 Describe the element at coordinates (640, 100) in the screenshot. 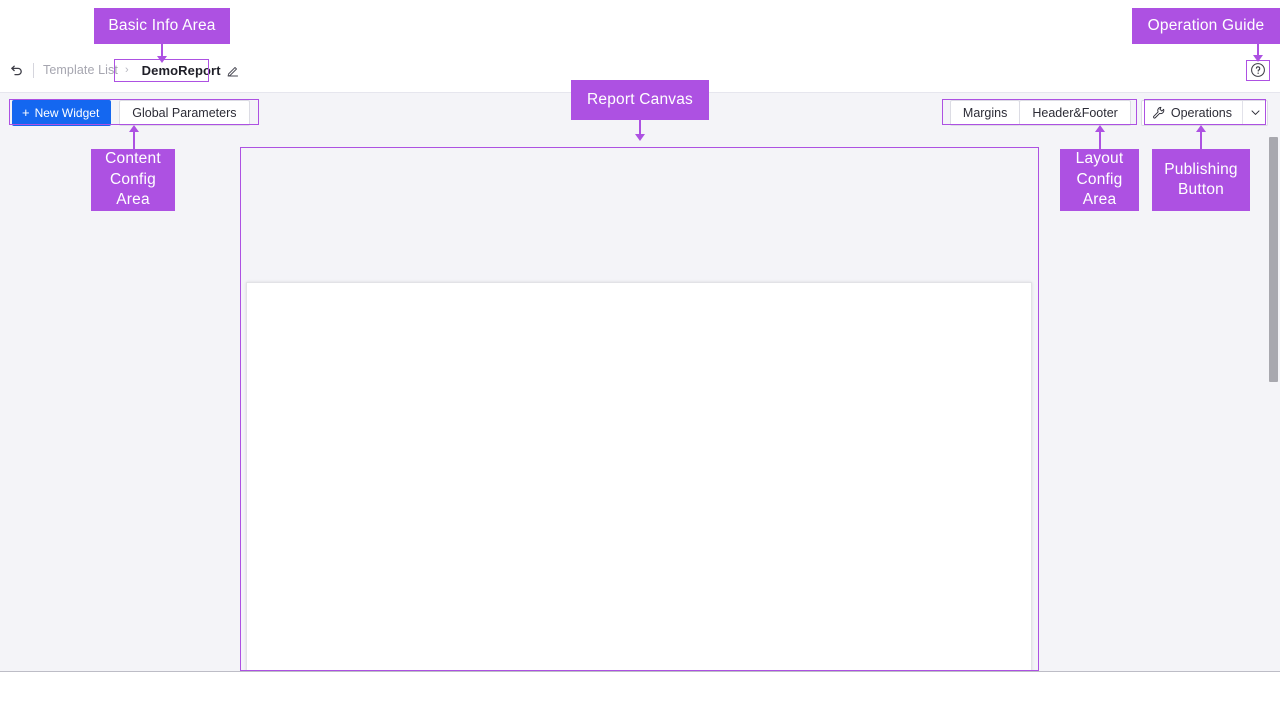

I see `annotation-report-canvas: Report Canvas` at that location.